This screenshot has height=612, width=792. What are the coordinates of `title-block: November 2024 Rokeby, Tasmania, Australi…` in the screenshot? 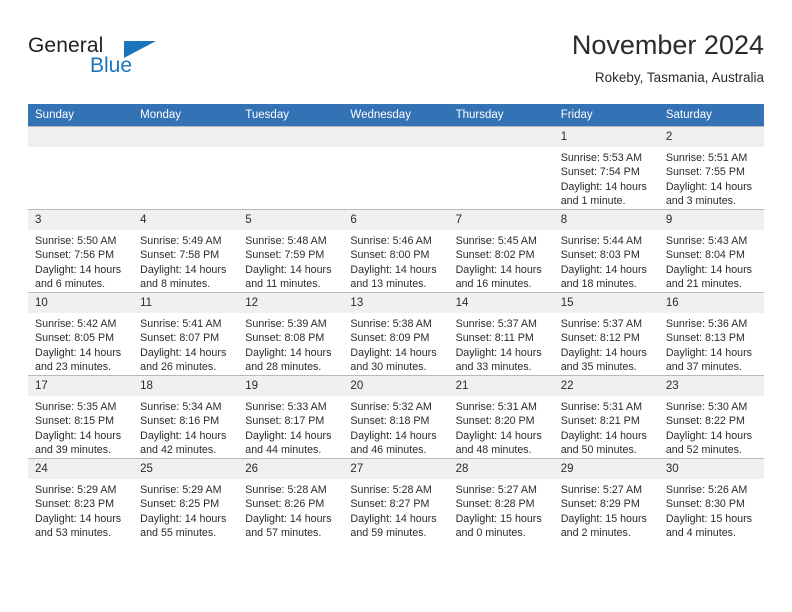 It's located at (668, 58).